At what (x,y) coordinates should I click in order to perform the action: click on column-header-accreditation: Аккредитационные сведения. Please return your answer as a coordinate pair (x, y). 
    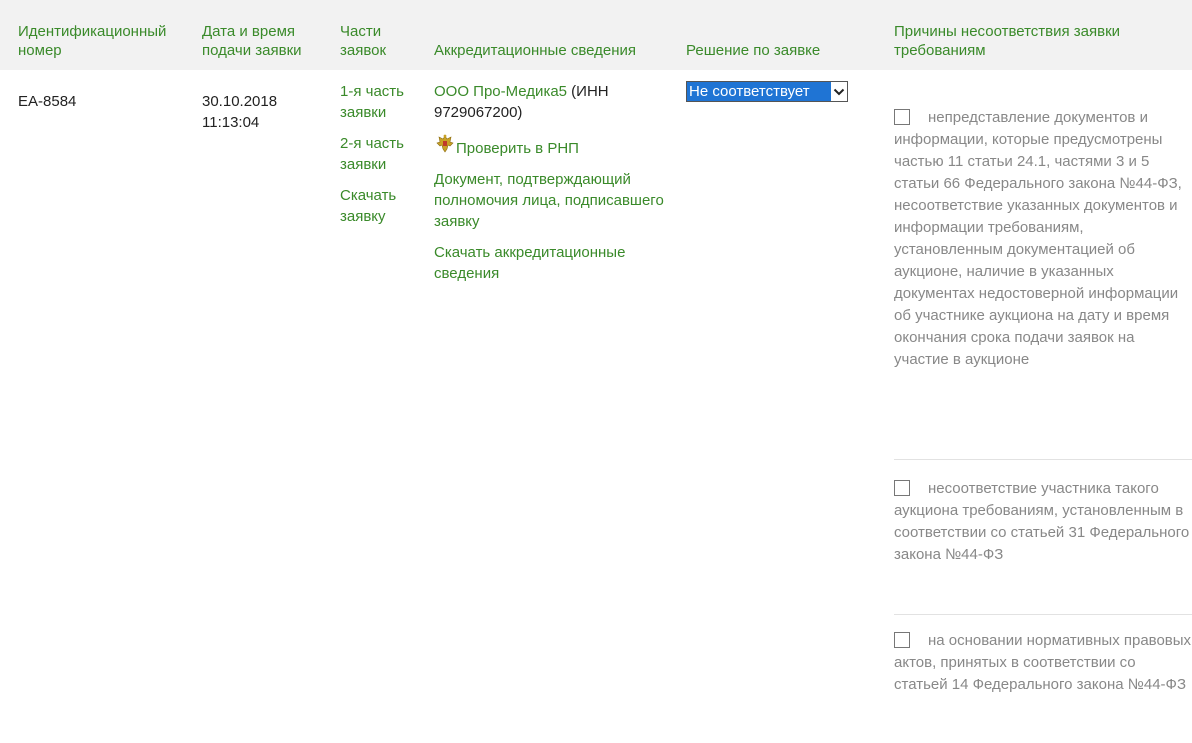
    Looking at the image, I should click on (535, 50).